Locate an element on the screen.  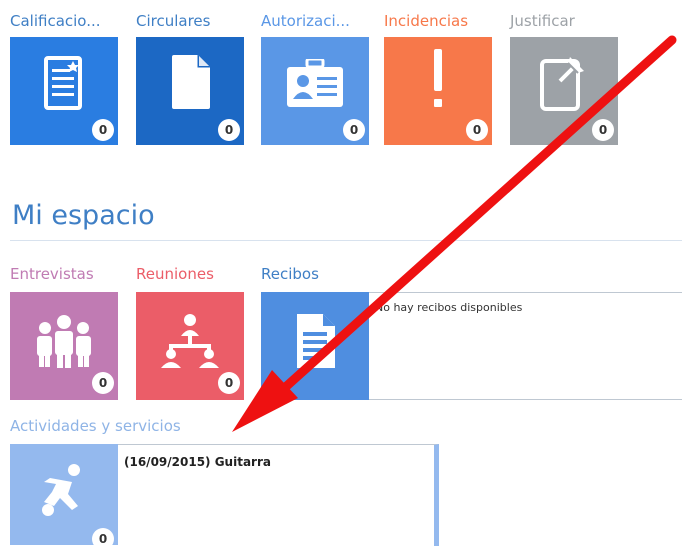
tile-entrevistas: 0 is located at coordinates (64, 346).